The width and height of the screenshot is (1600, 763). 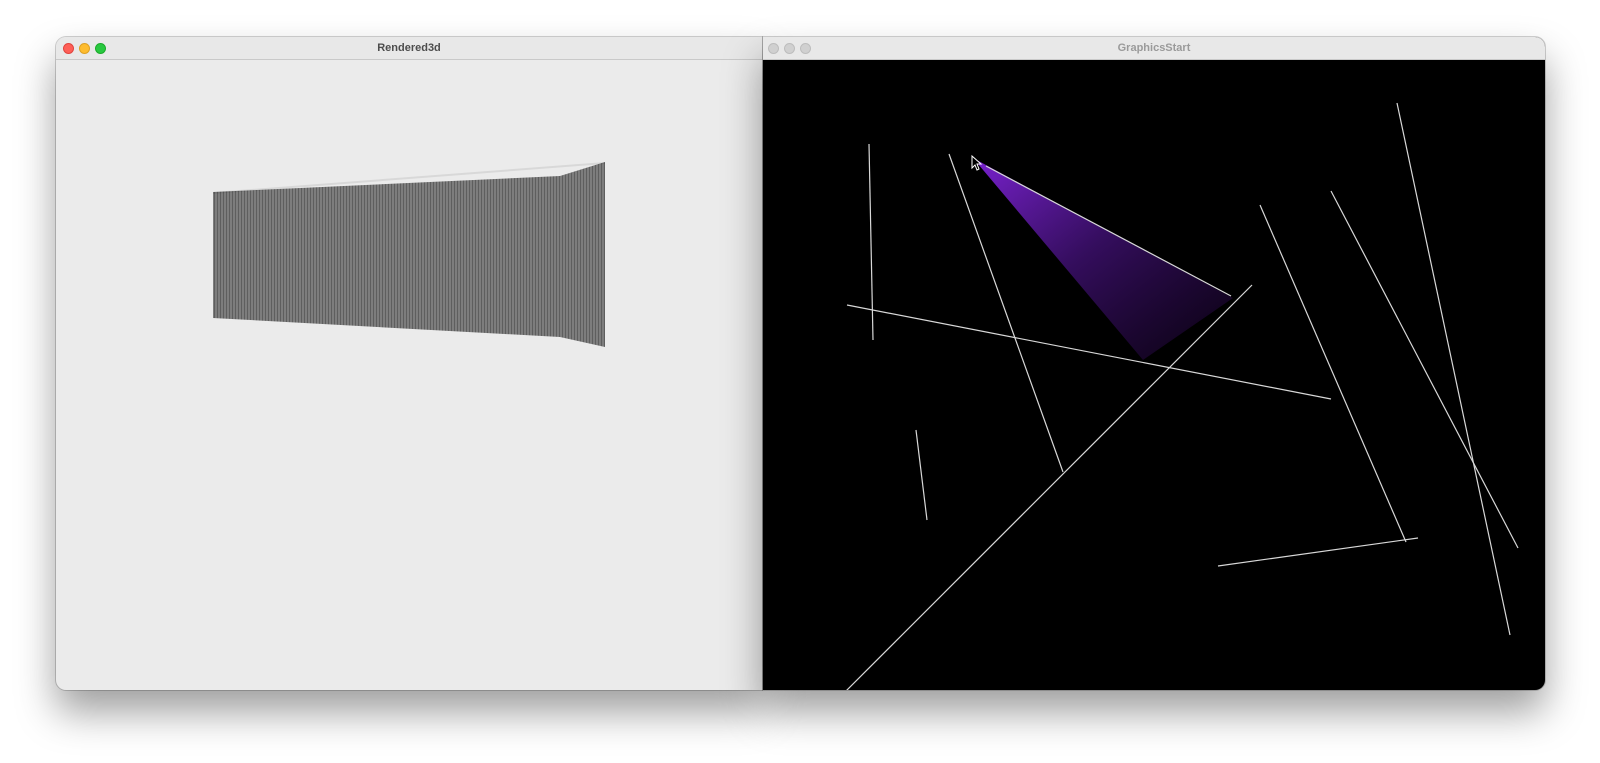 I want to click on arrow-cursor-icon, so click(x=977, y=162).